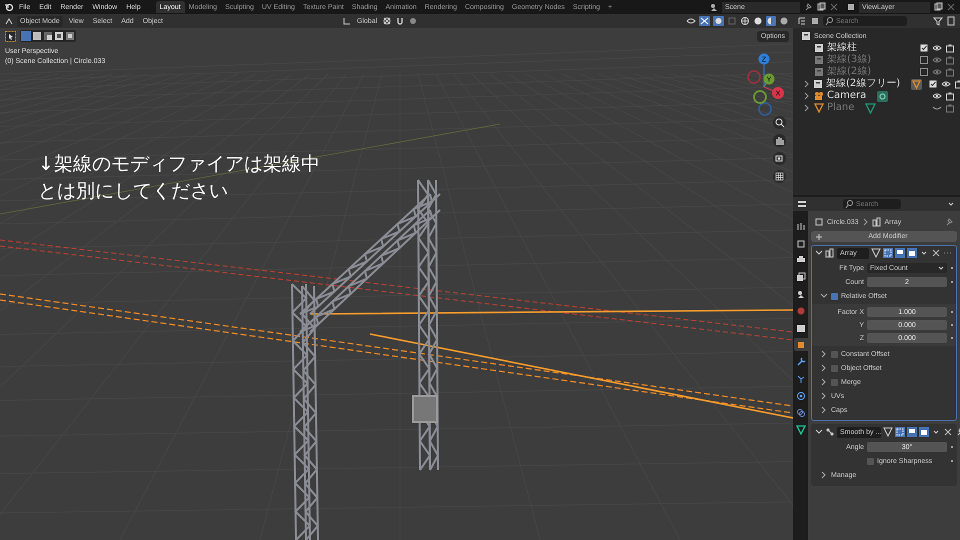 Image resolution: width=960 pixels, height=540 pixels. Describe the element at coordinates (9, 7) in the screenshot. I see `blender-logo-icon` at that location.